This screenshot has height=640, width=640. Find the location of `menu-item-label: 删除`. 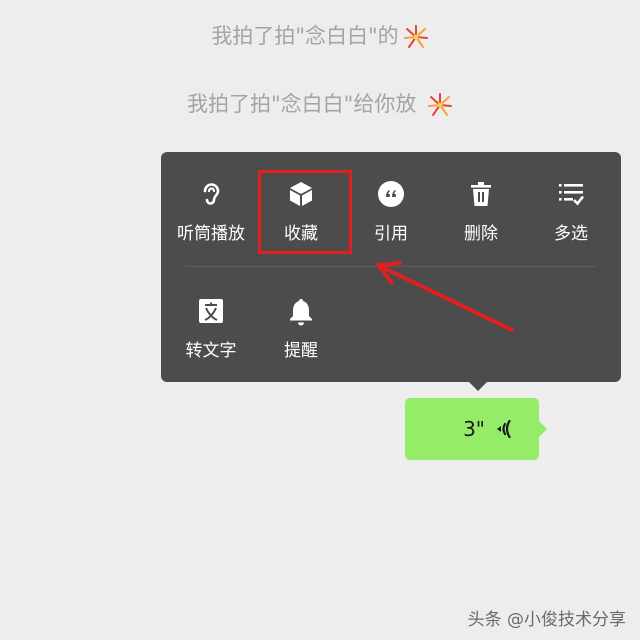

menu-item-label: 删除 is located at coordinates (481, 234).